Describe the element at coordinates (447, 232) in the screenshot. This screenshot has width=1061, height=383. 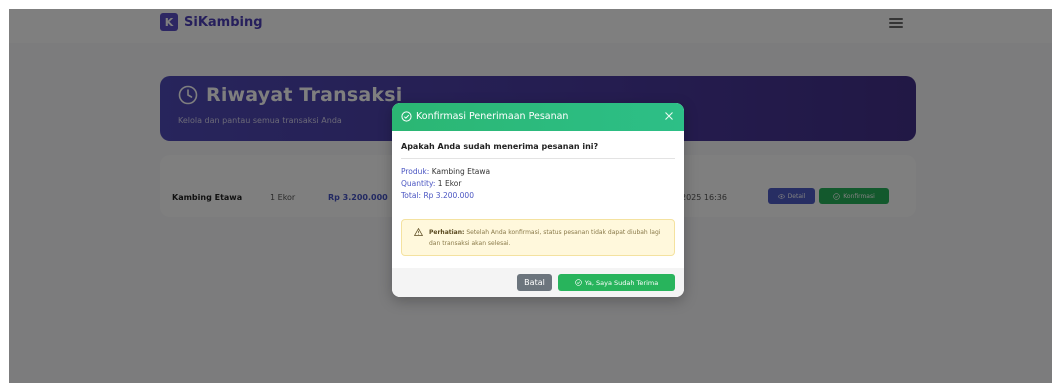
I see `warning-label: Perhatian:` at that location.